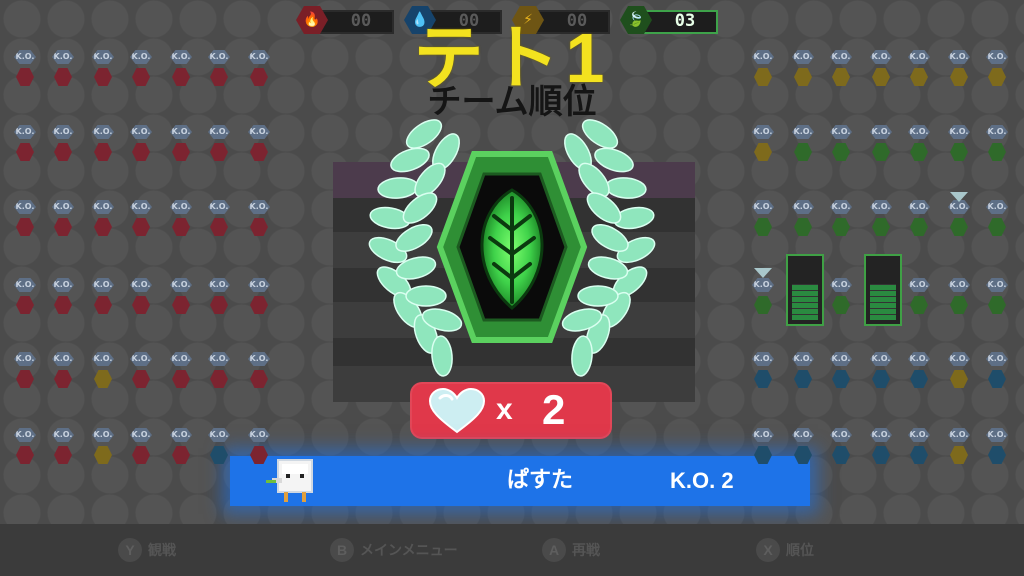  I want to click on lives-count: 2, so click(554, 409).